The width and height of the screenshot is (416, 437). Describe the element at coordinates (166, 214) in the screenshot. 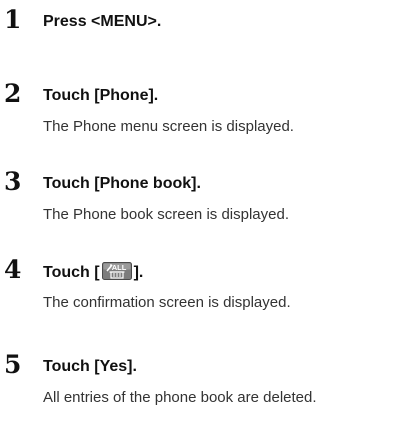

I see `step-description: The Phone book screen is displayed.` at that location.